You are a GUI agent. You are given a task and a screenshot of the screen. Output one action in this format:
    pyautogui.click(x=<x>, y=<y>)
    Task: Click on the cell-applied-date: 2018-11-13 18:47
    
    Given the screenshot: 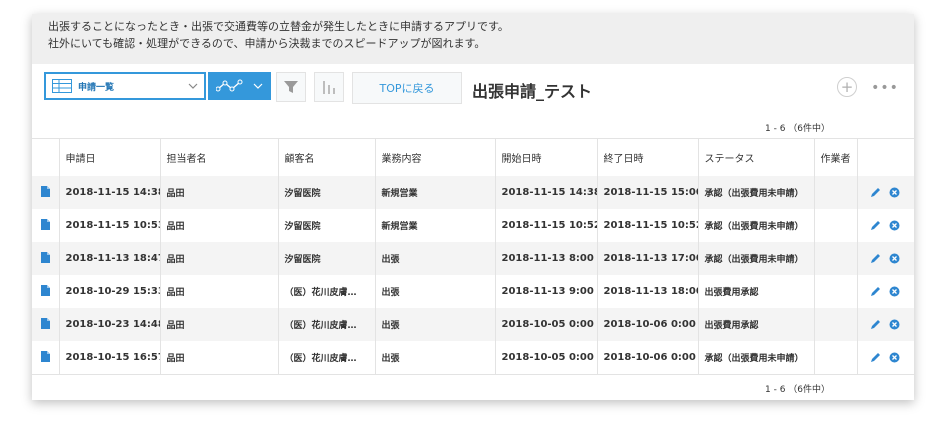 What is the action you would take?
    pyautogui.click(x=109, y=258)
    